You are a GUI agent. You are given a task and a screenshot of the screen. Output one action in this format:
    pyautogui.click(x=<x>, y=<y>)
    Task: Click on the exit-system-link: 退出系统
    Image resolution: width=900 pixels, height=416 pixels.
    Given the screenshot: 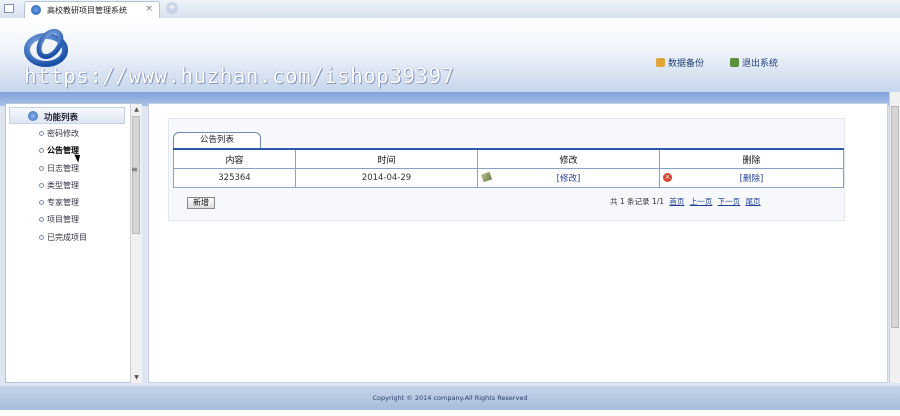 What is the action you would take?
    pyautogui.click(x=754, y=62)
    